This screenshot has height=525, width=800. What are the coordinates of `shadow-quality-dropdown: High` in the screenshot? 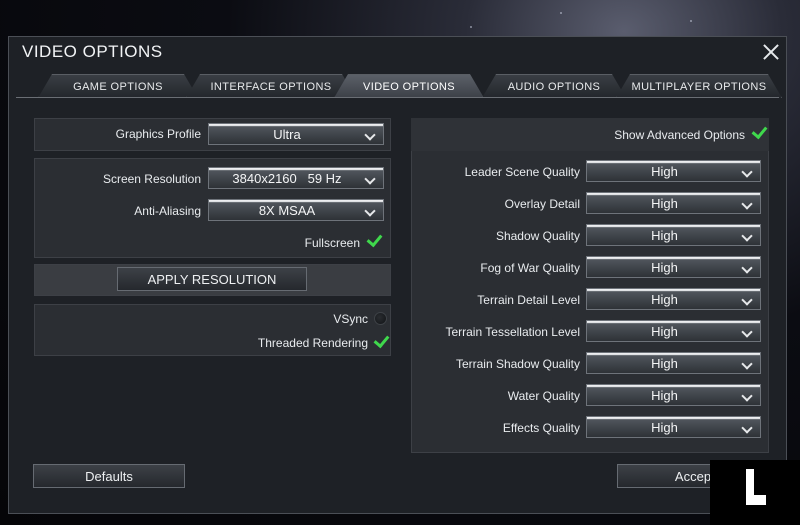 It's located at (673, 235).